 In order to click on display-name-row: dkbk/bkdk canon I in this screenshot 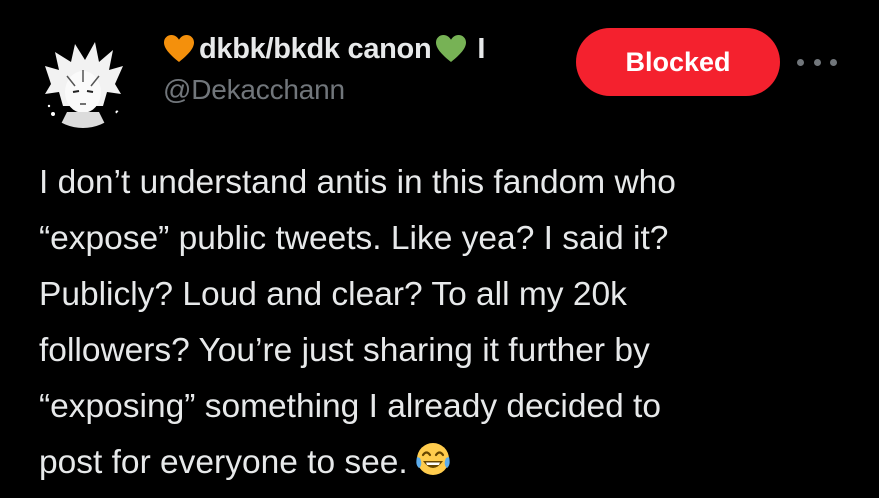, I will do `click(373, 49)`.